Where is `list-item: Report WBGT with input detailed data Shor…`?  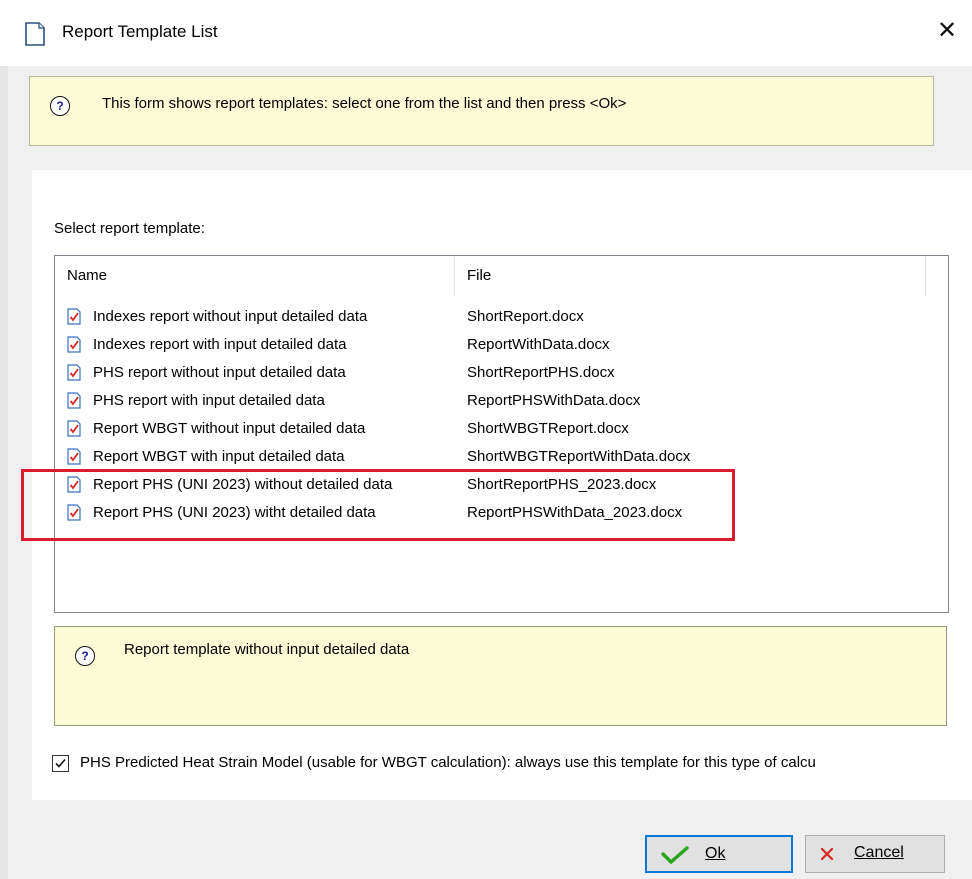 list-item: Report WBGT with input detailed data Shor… is located at coordinates (501, 457).